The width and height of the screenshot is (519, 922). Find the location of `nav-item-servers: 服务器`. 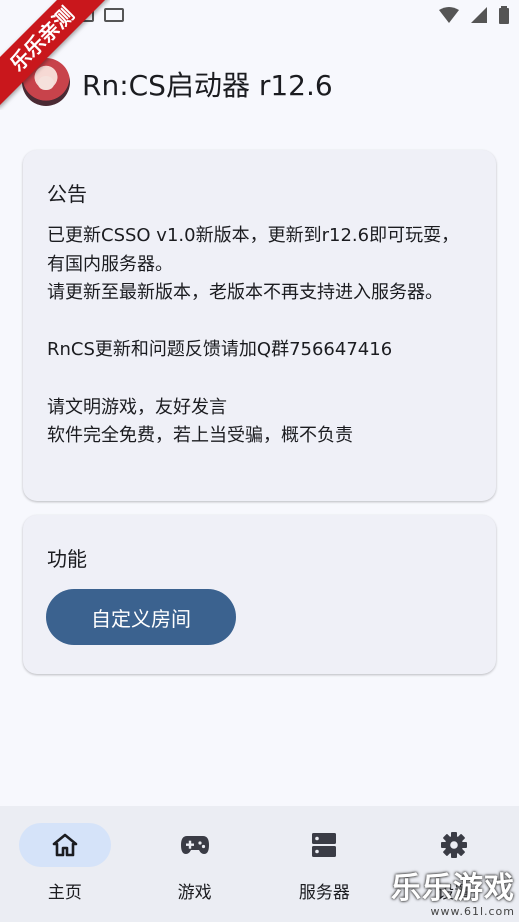

nav-item-servers: 服务器 is located at coordinates (325, 864).